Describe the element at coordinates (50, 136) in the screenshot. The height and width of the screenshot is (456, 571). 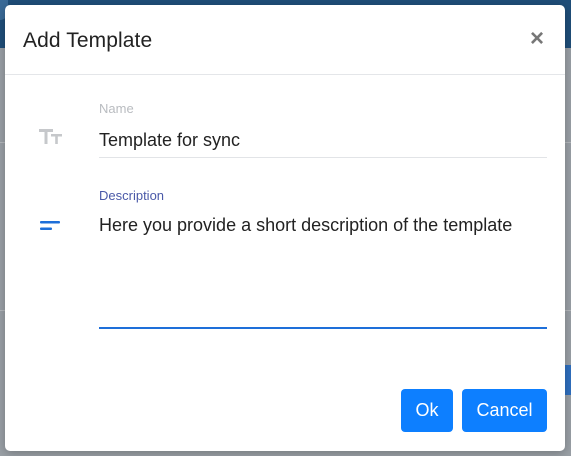
I see `text-size-icon` at that location.